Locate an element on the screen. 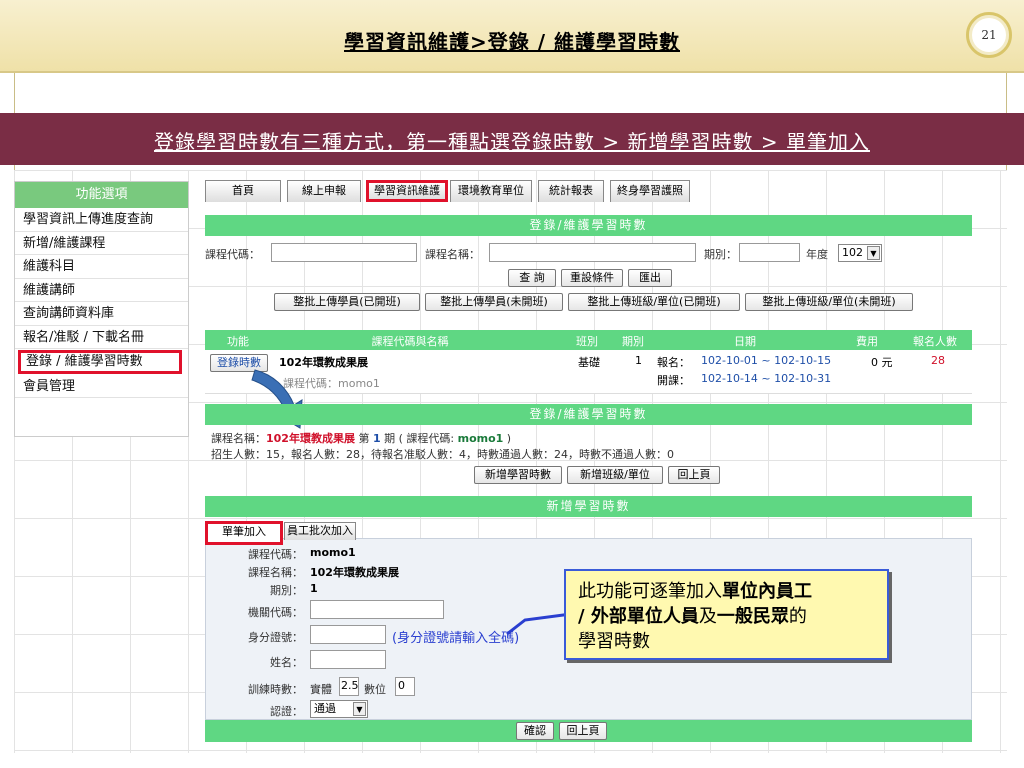  course-name-label: 課程名稱： is located at coordinates (452, 254).